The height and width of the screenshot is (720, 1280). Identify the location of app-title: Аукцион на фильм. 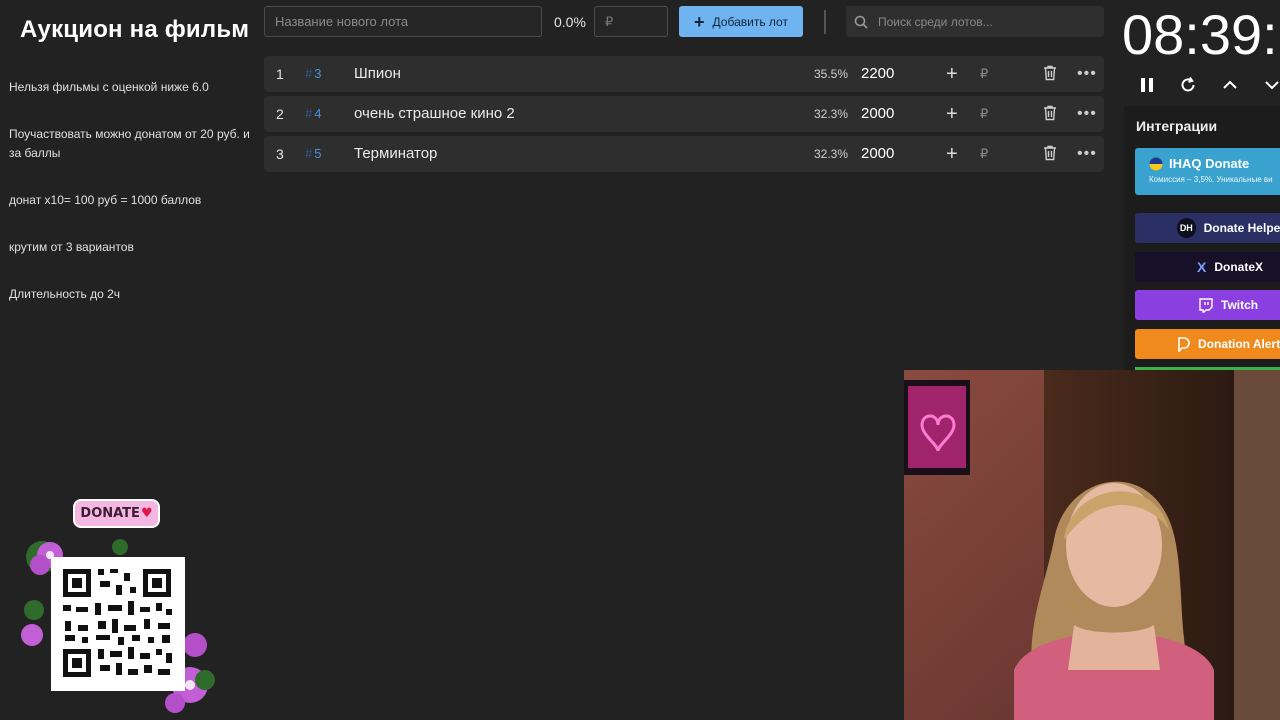
(135, 29).